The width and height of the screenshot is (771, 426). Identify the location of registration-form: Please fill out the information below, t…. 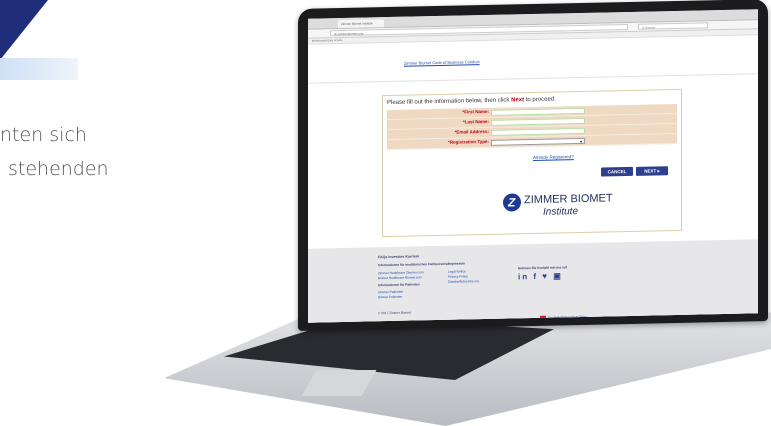
(532, 163).